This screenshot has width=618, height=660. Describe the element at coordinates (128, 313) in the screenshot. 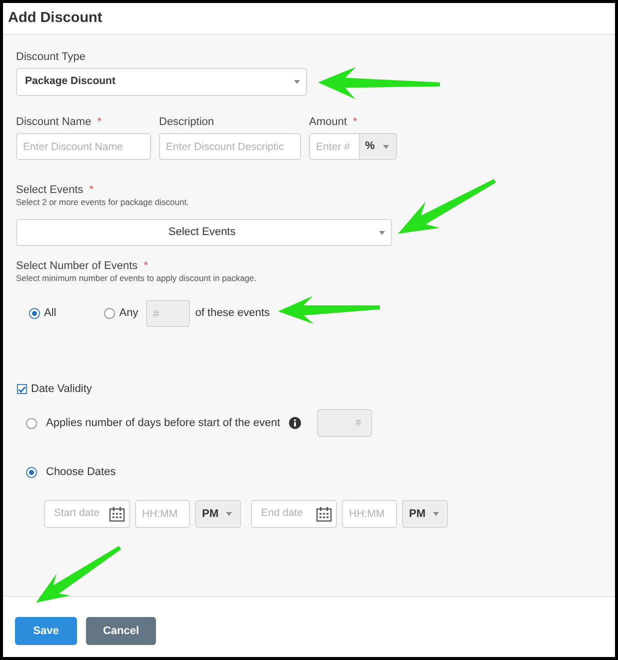

I see `option-label: Any` at that location.